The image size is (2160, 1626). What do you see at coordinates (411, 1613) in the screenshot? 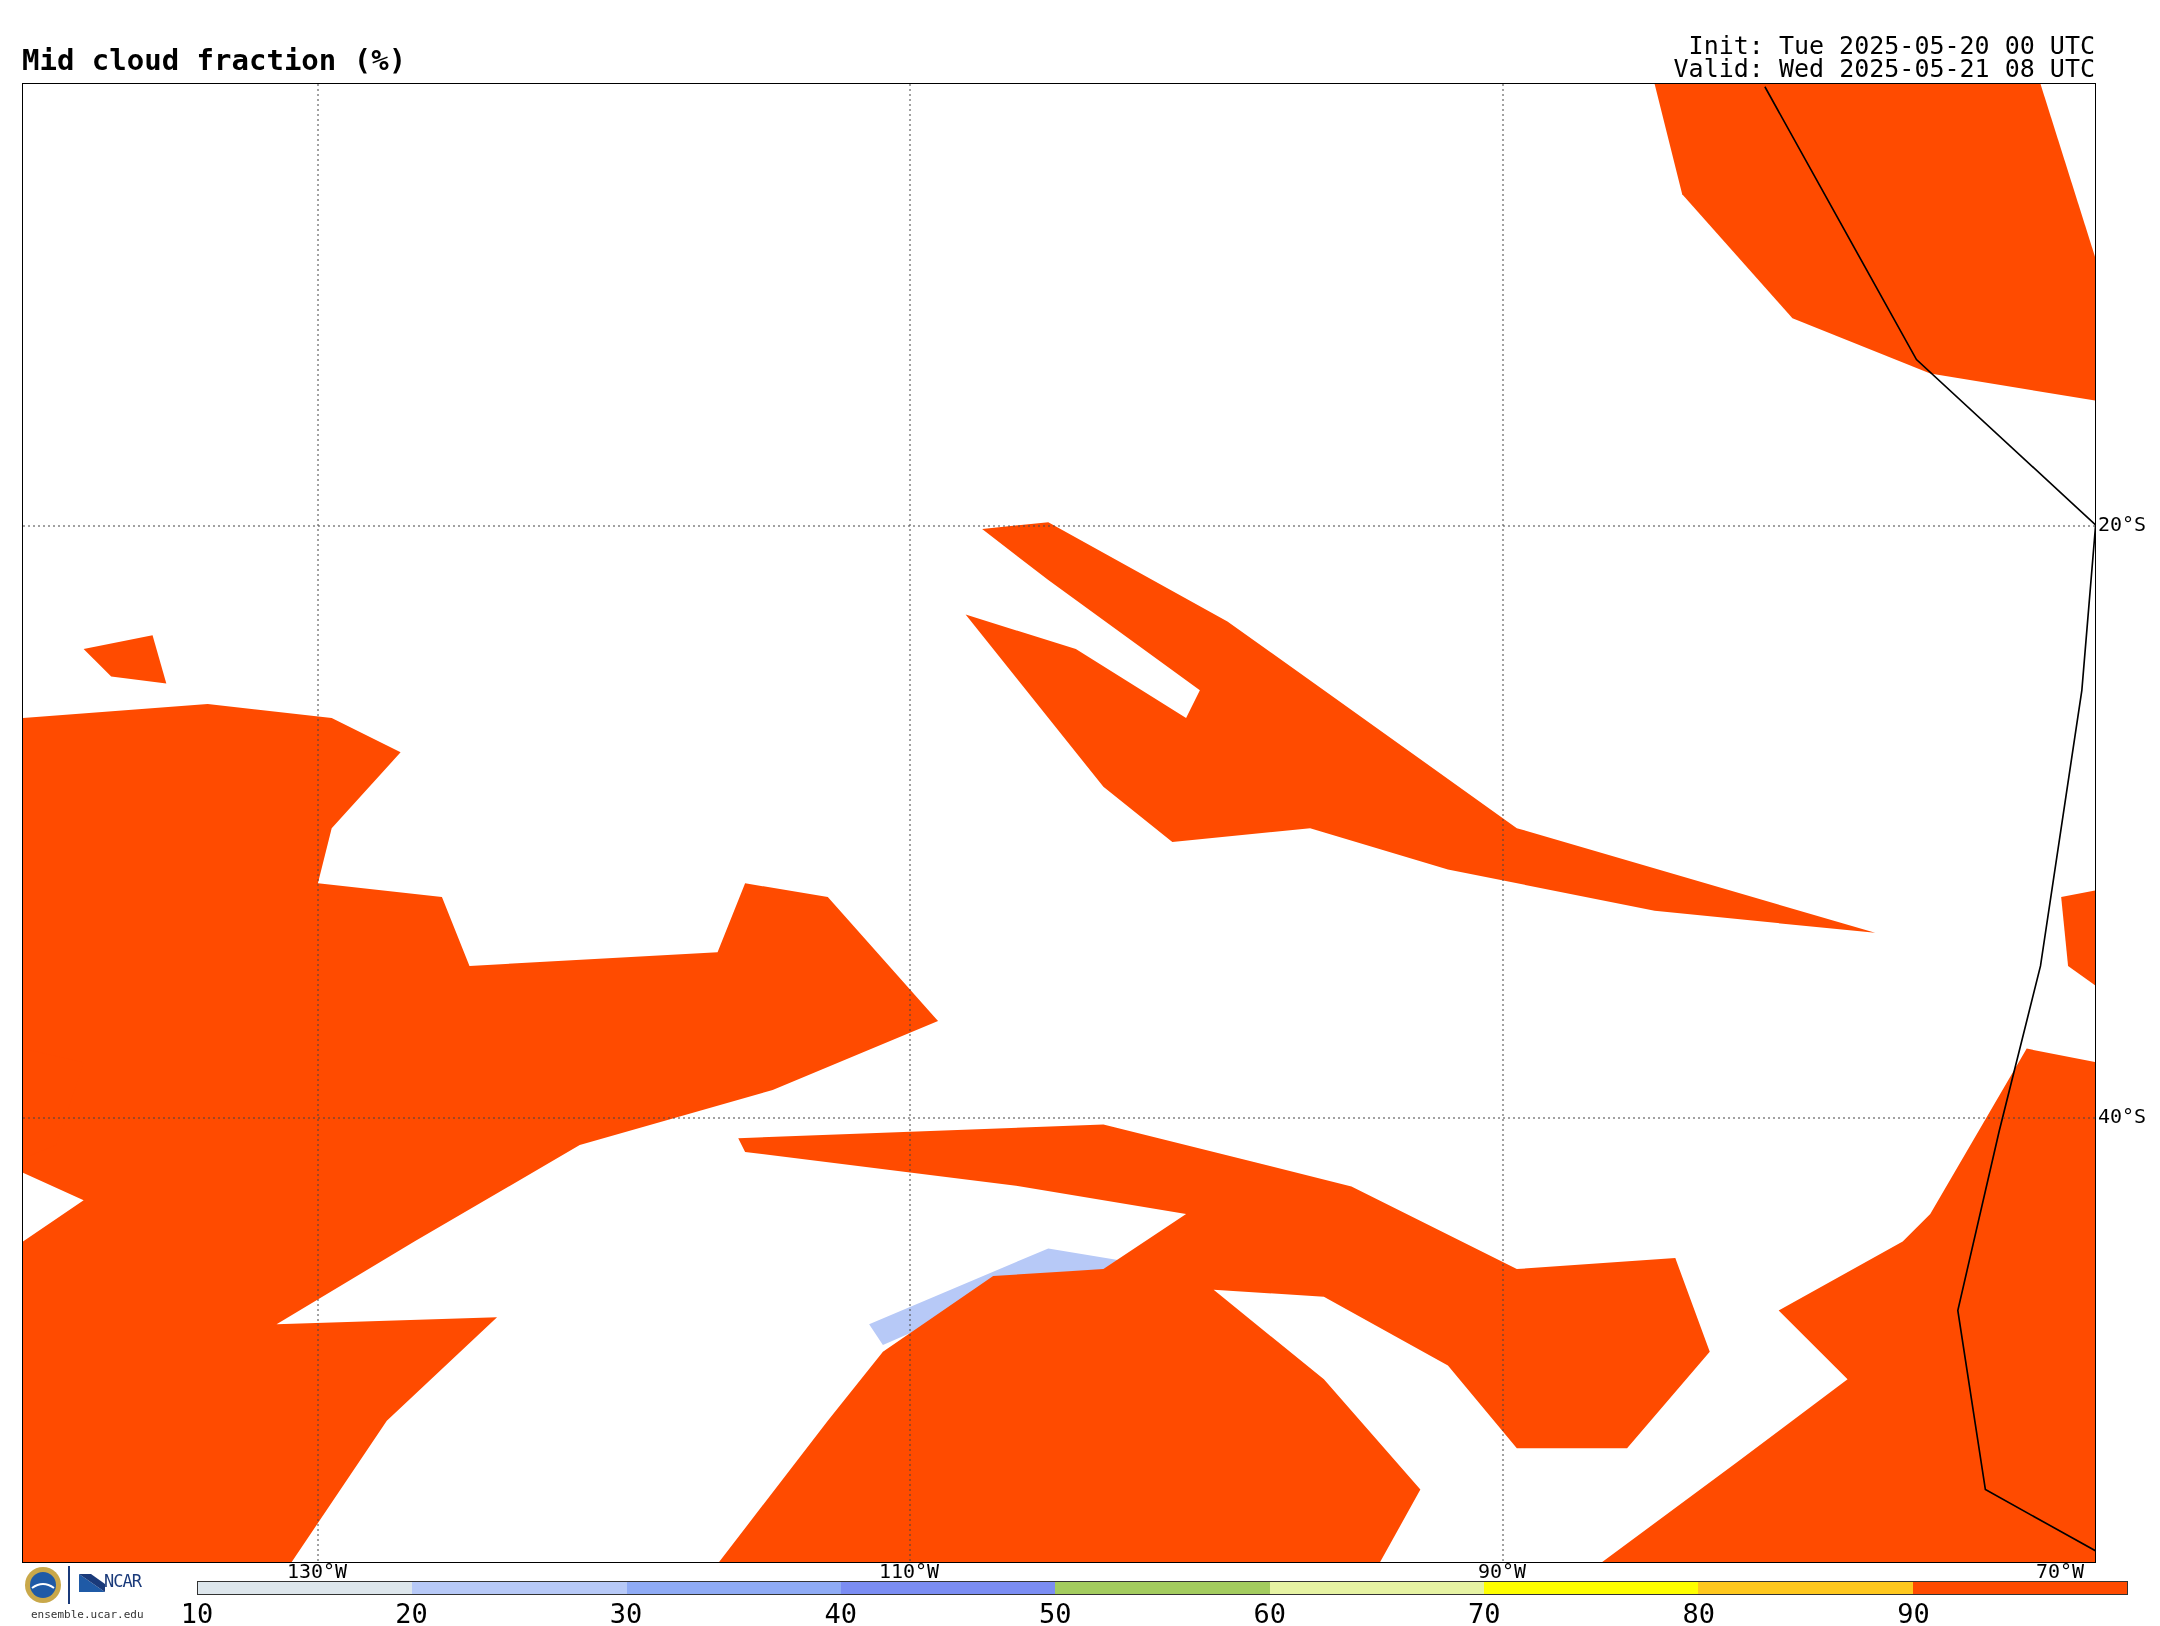
I see `tick-label: 20` at bounding box center [411, 1613].